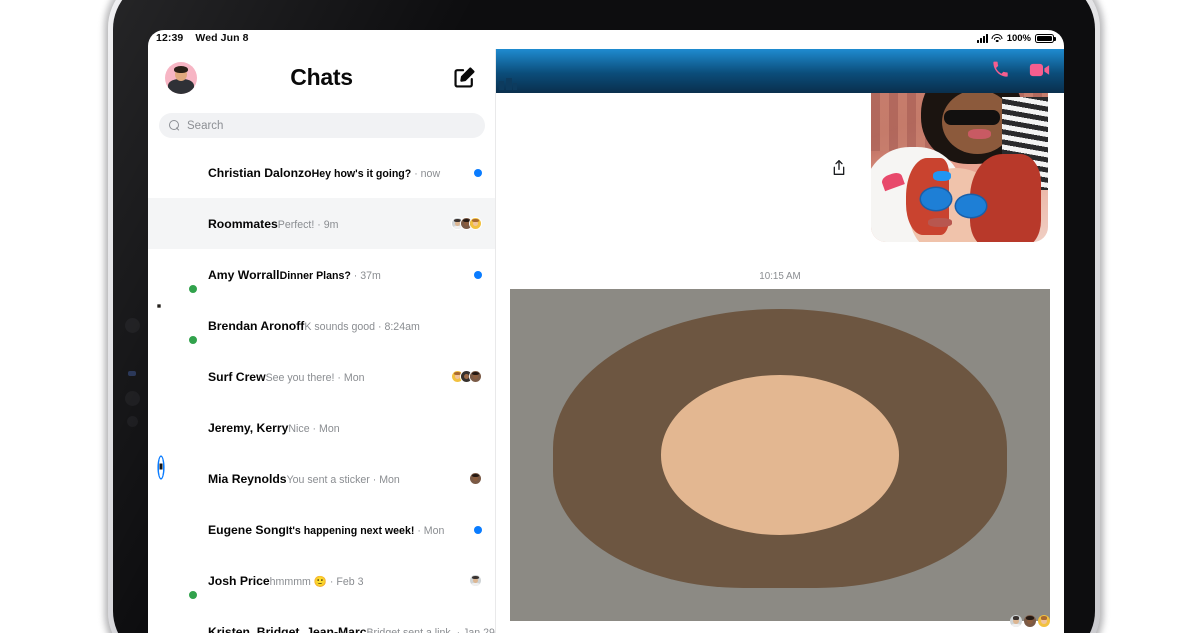 This screenshot has width=1200, height=633. I want to click on search-placeholder: Search, so click(205, 125).